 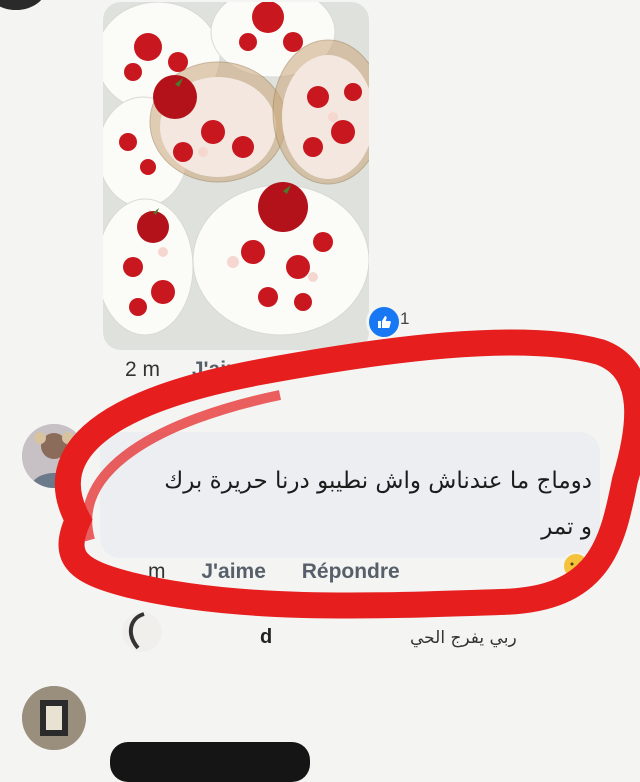 I want to click on reply-avatar, so click(x=142, y=632).